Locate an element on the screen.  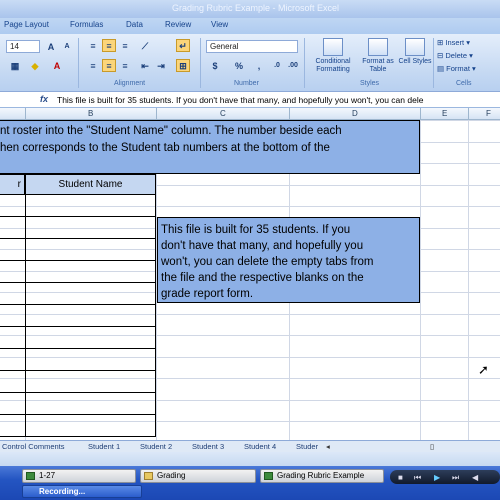
previous-icon: ⏮ is located at coordinates (417, 478).